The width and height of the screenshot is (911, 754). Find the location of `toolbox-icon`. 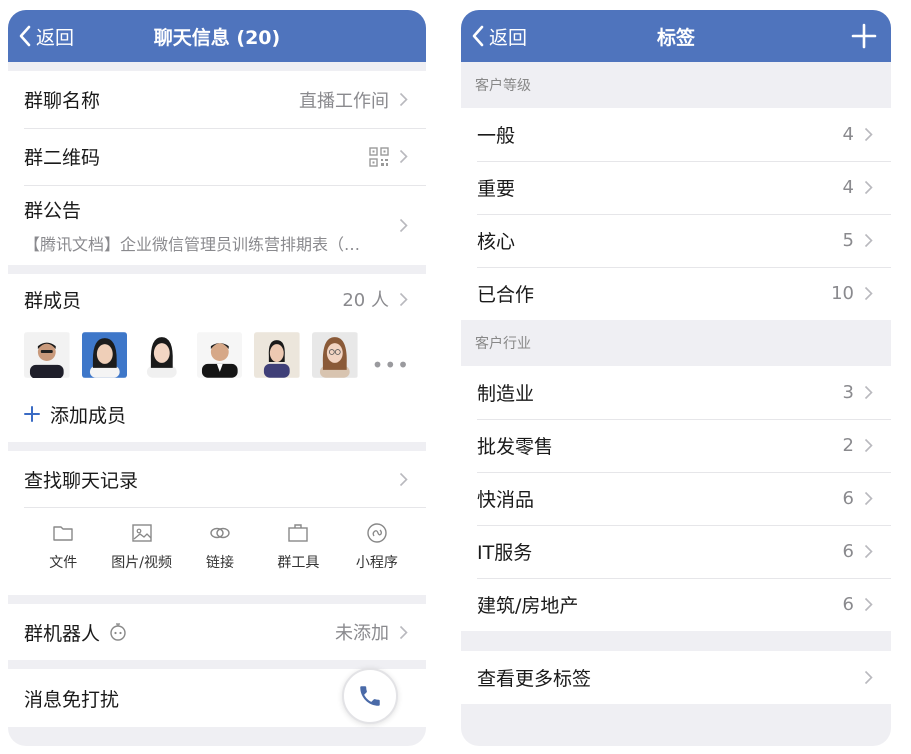

toolbox-icon is located at coordinates (298, 533).